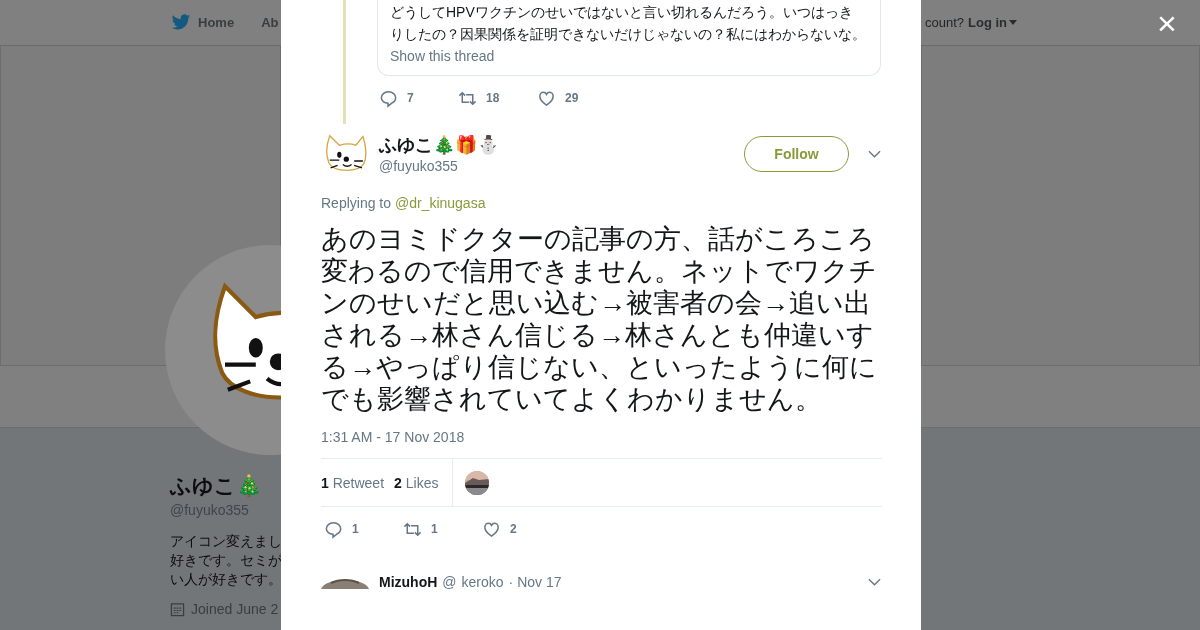  What do you see at coordinates (353, 482) in the screenshot?
I see `stat-link: 1 Retweet` at bounding box center [353, 482].